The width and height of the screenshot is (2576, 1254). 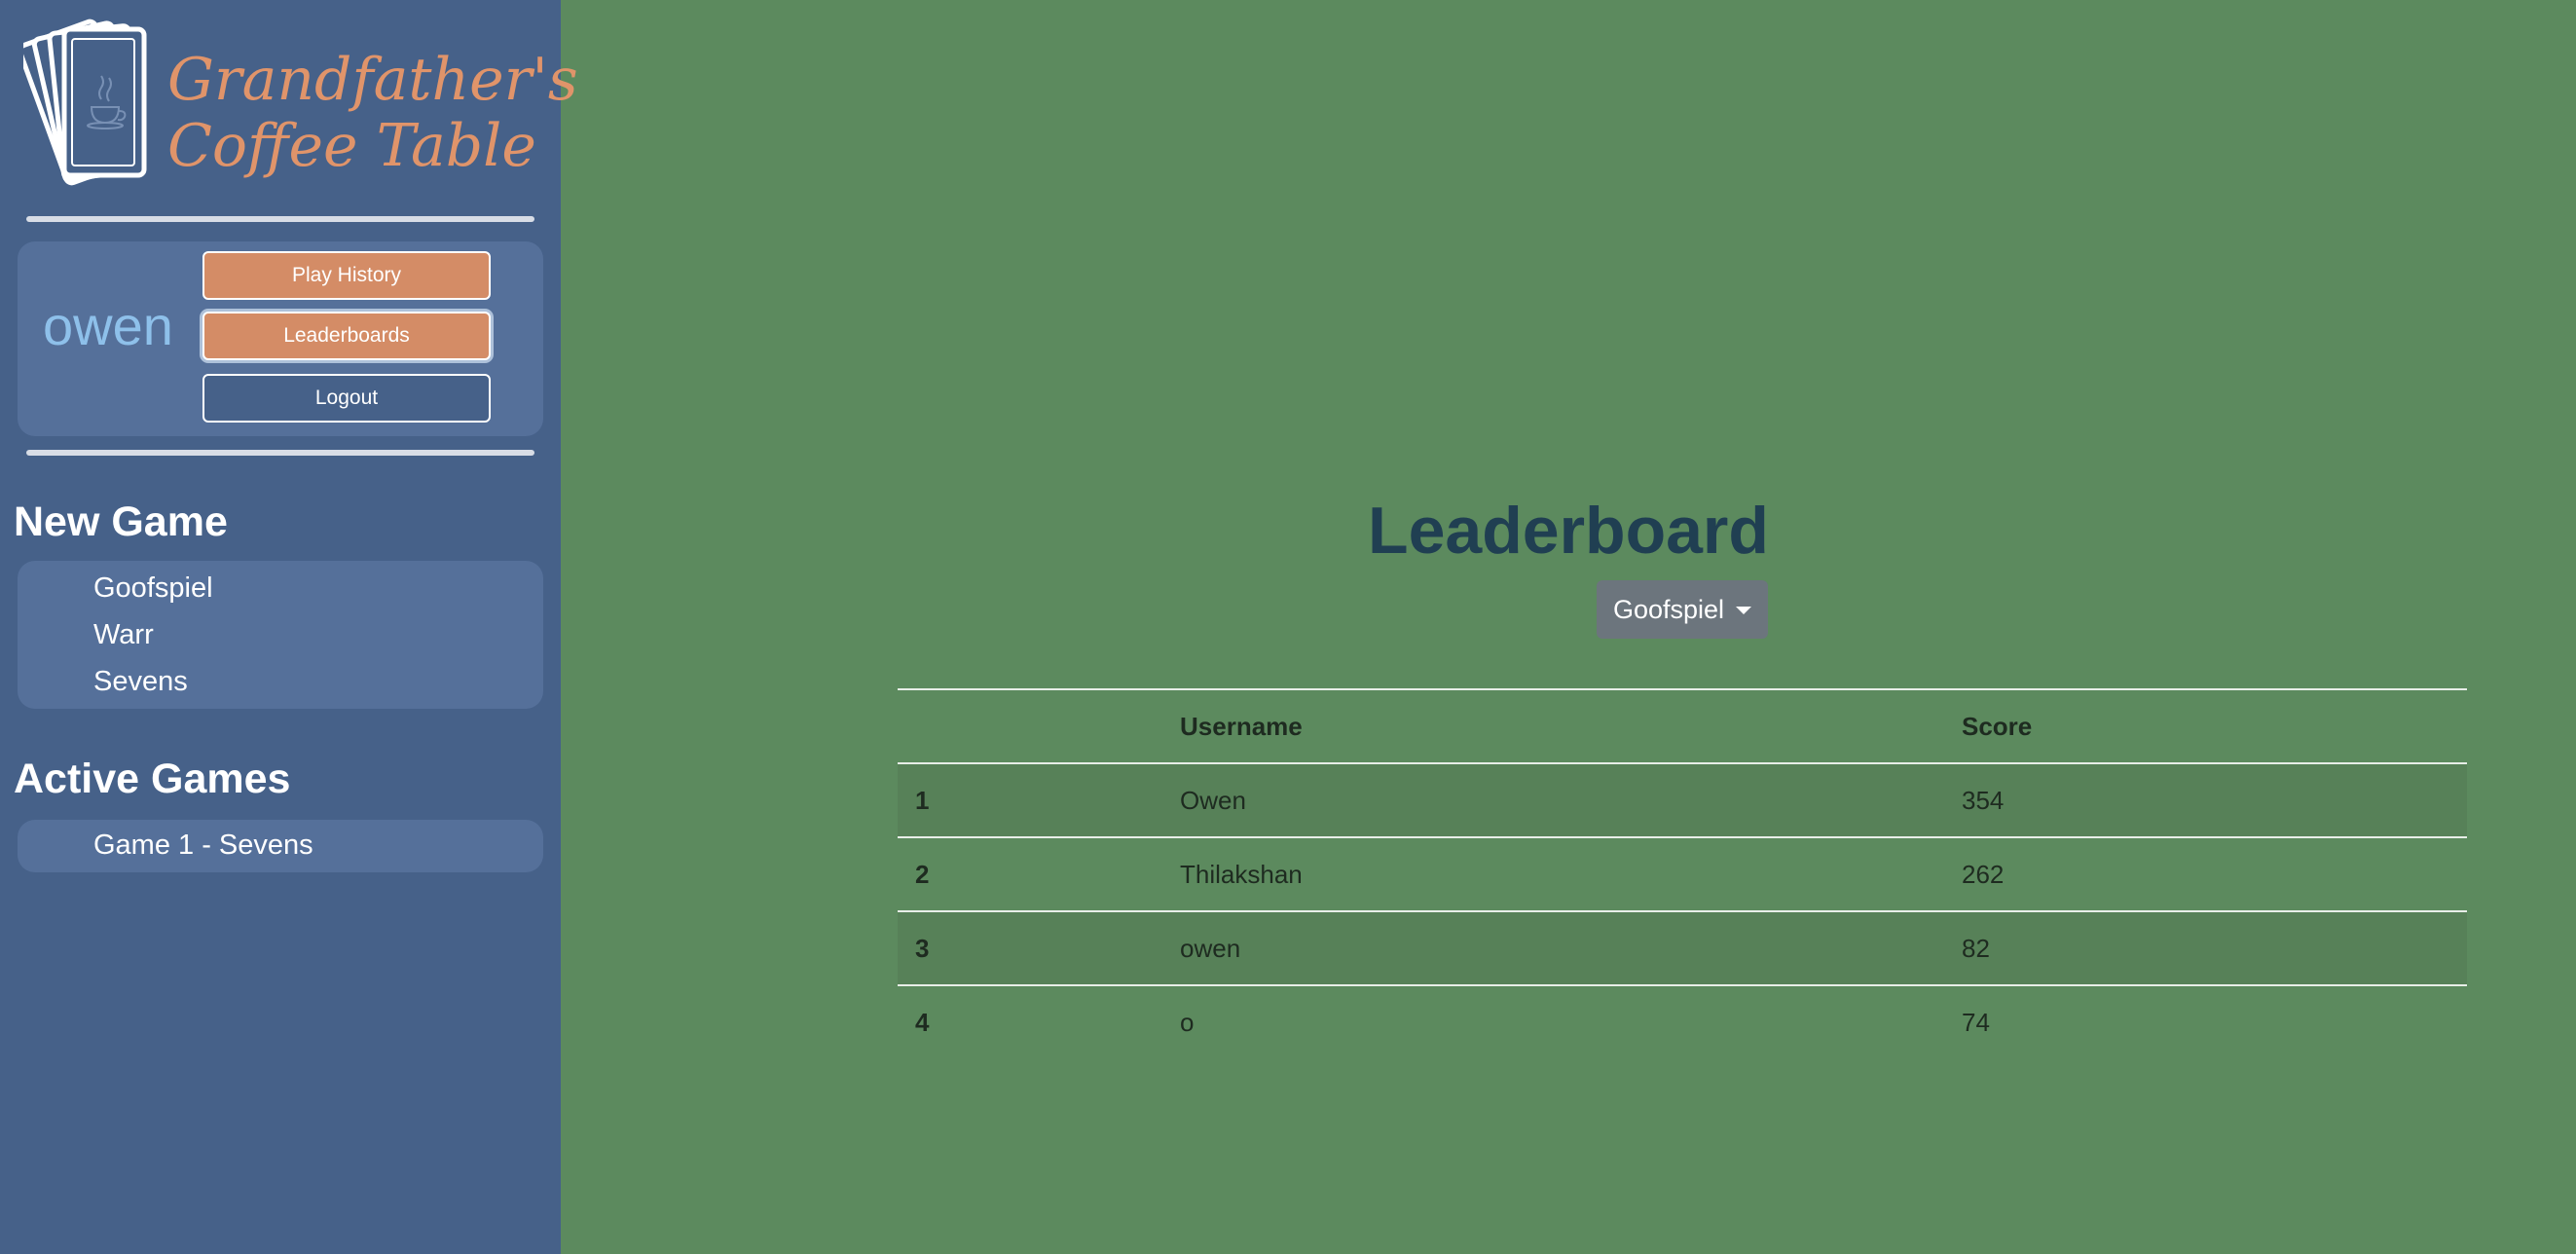 What do you see at coordinates (372, 80) in the screenshot?
I see `app-title-line1: Grandfather's` at bounding box center [372, 80].